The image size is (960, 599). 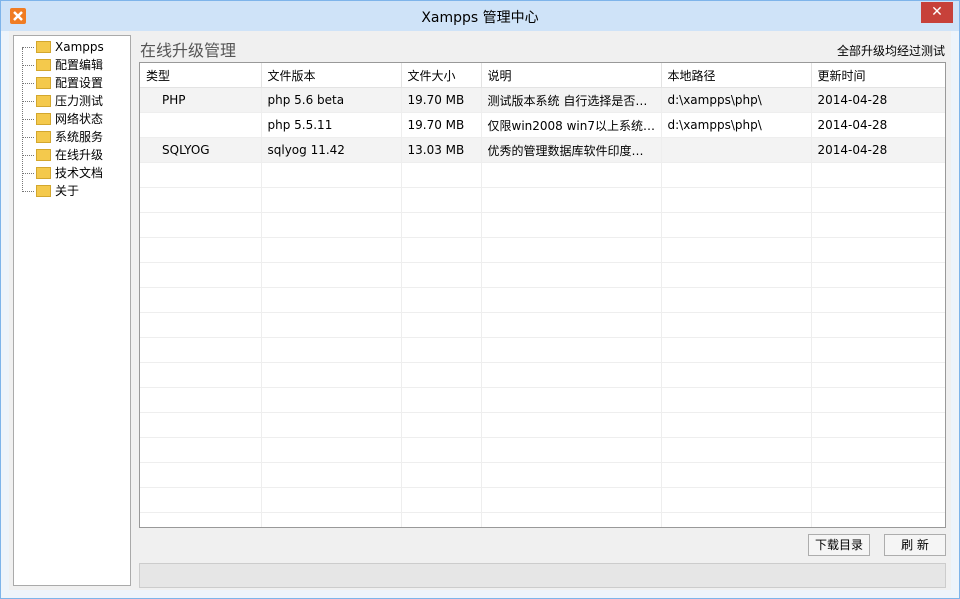 I want to click on tree-item-label: 在线升级, so click(x=79, y=155).